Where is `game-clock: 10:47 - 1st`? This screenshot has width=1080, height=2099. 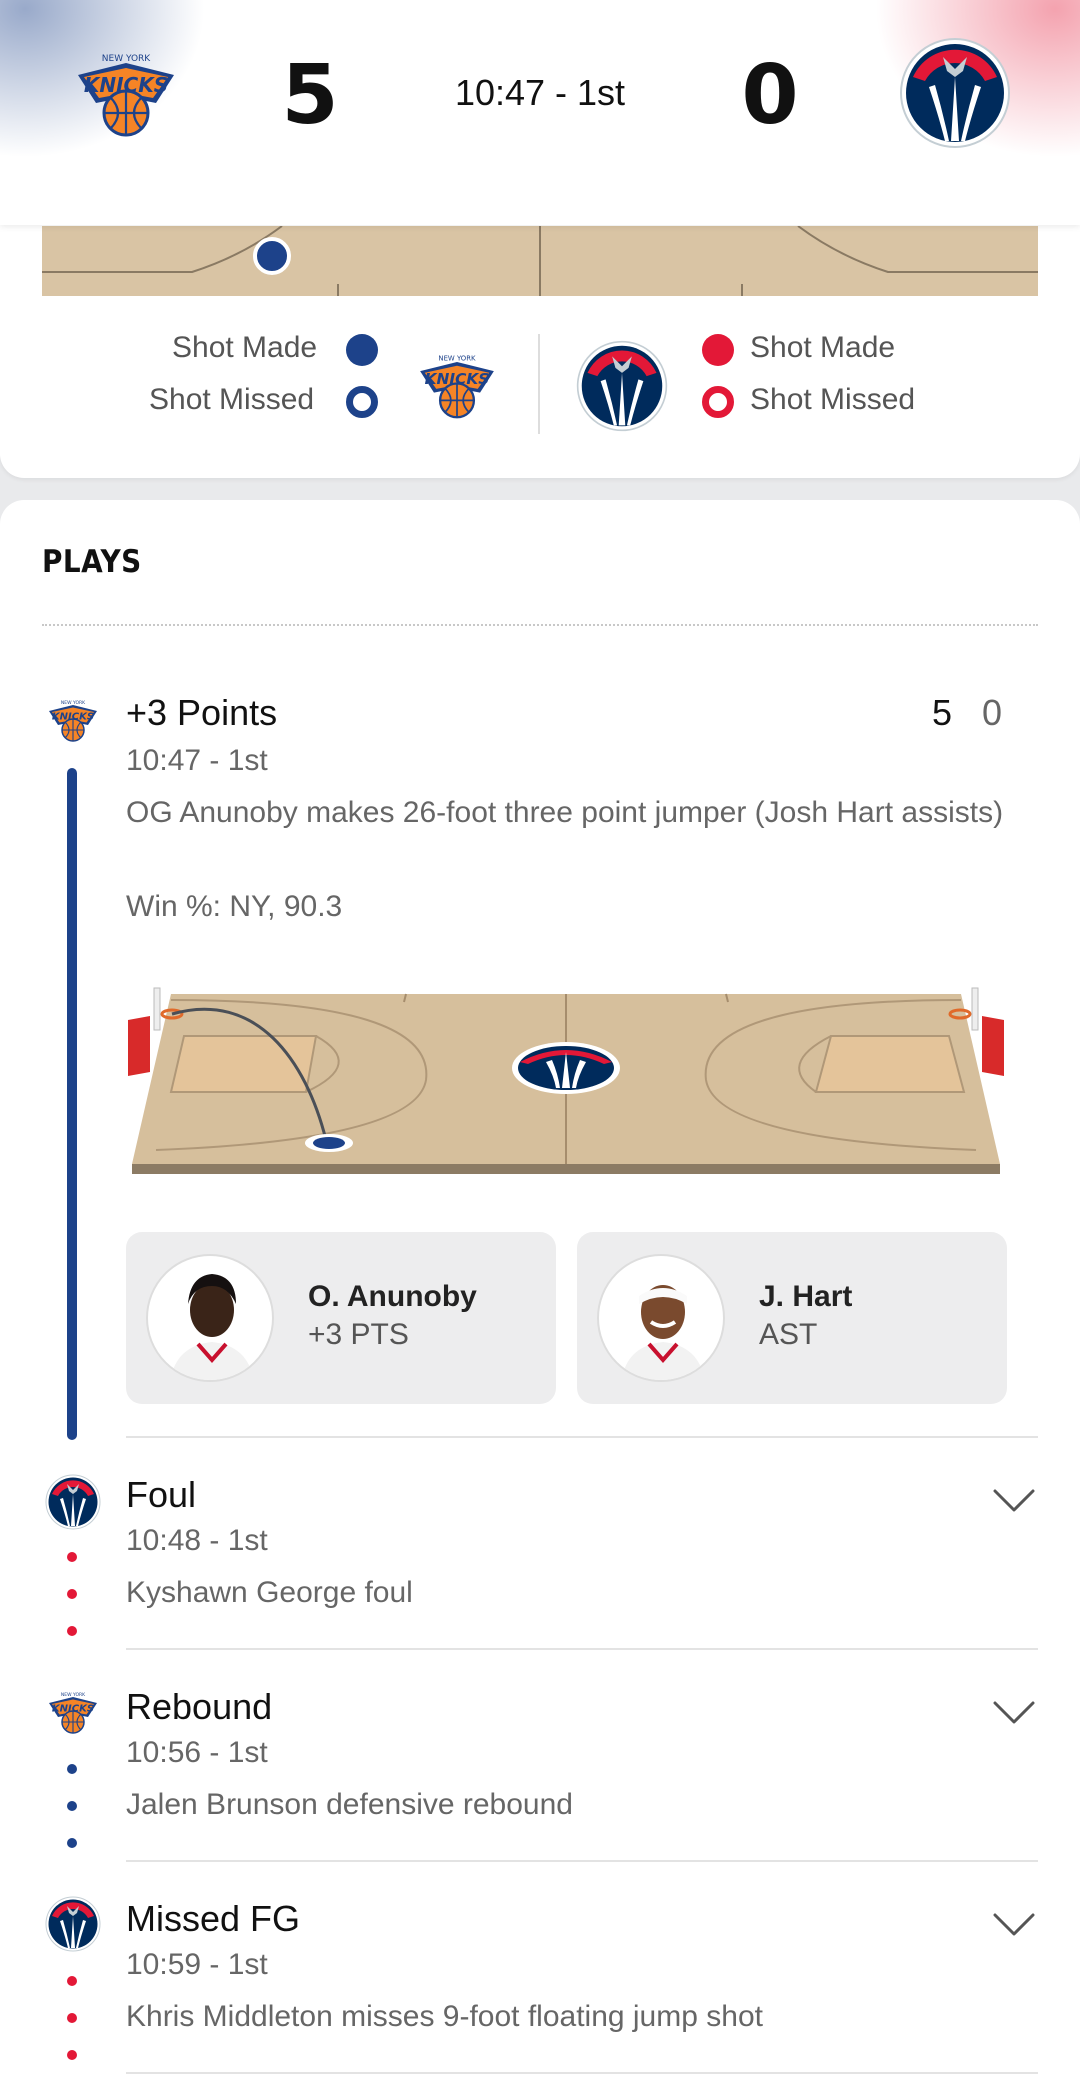 game-clock: 10:47 - 1st is located at coordinates (540, 92).